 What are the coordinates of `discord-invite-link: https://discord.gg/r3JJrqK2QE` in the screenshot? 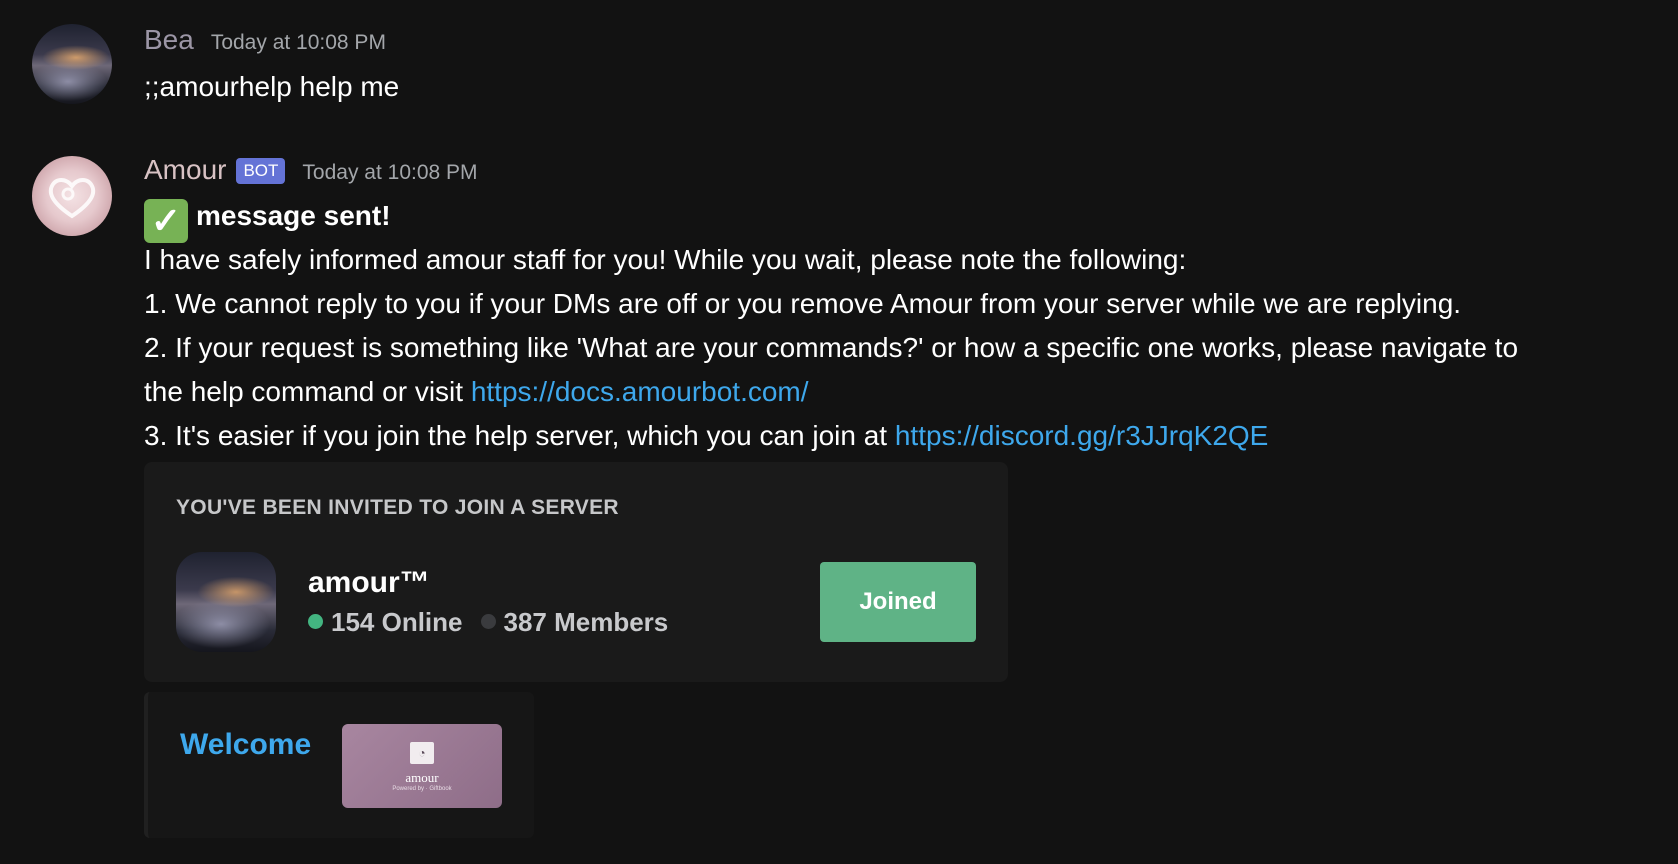 It's located at (1082, 435).